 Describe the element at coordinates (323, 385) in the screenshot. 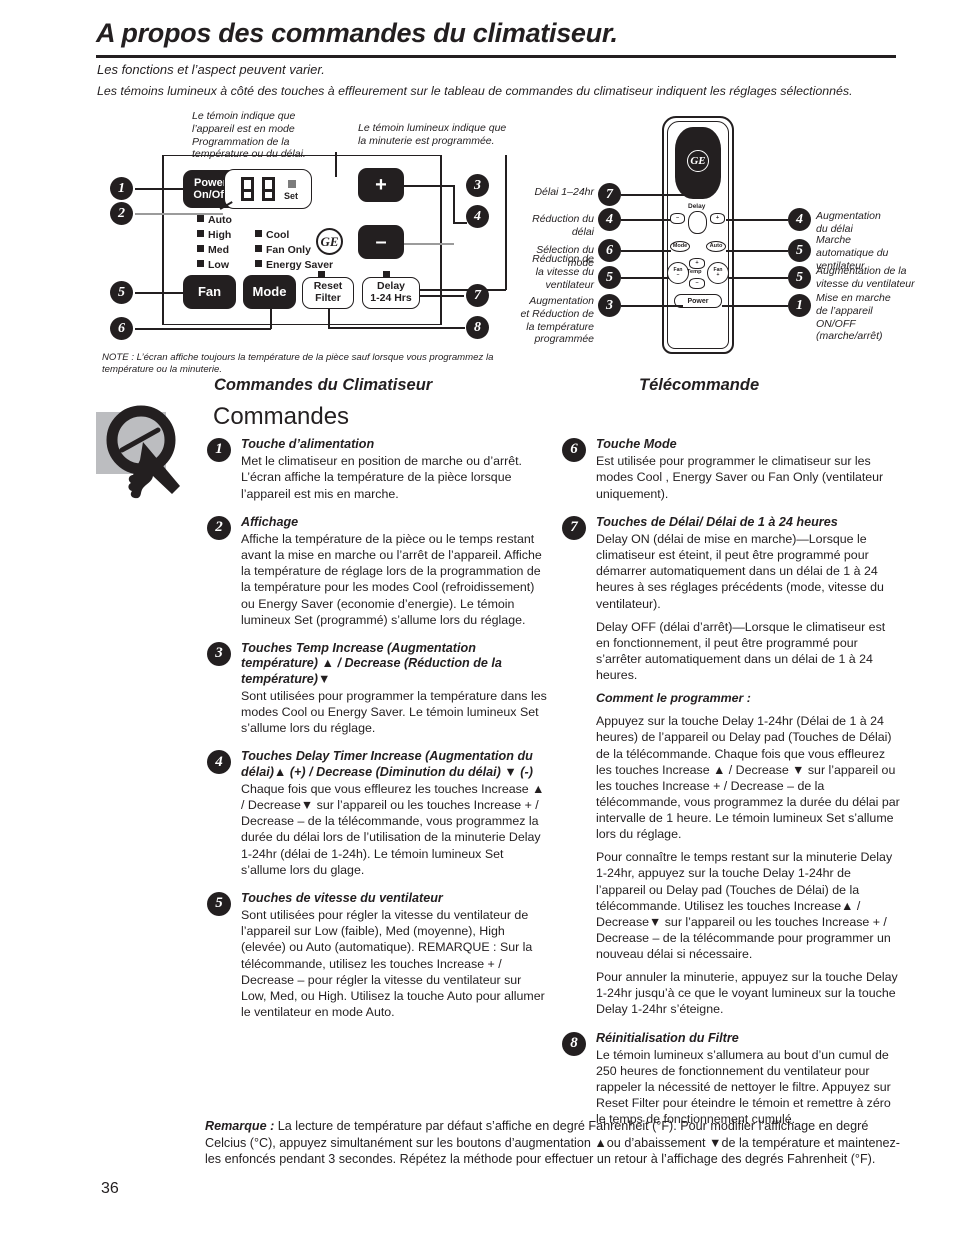

I see `heading-controls-subtitle: Commandes du Climatiseur` at that location.